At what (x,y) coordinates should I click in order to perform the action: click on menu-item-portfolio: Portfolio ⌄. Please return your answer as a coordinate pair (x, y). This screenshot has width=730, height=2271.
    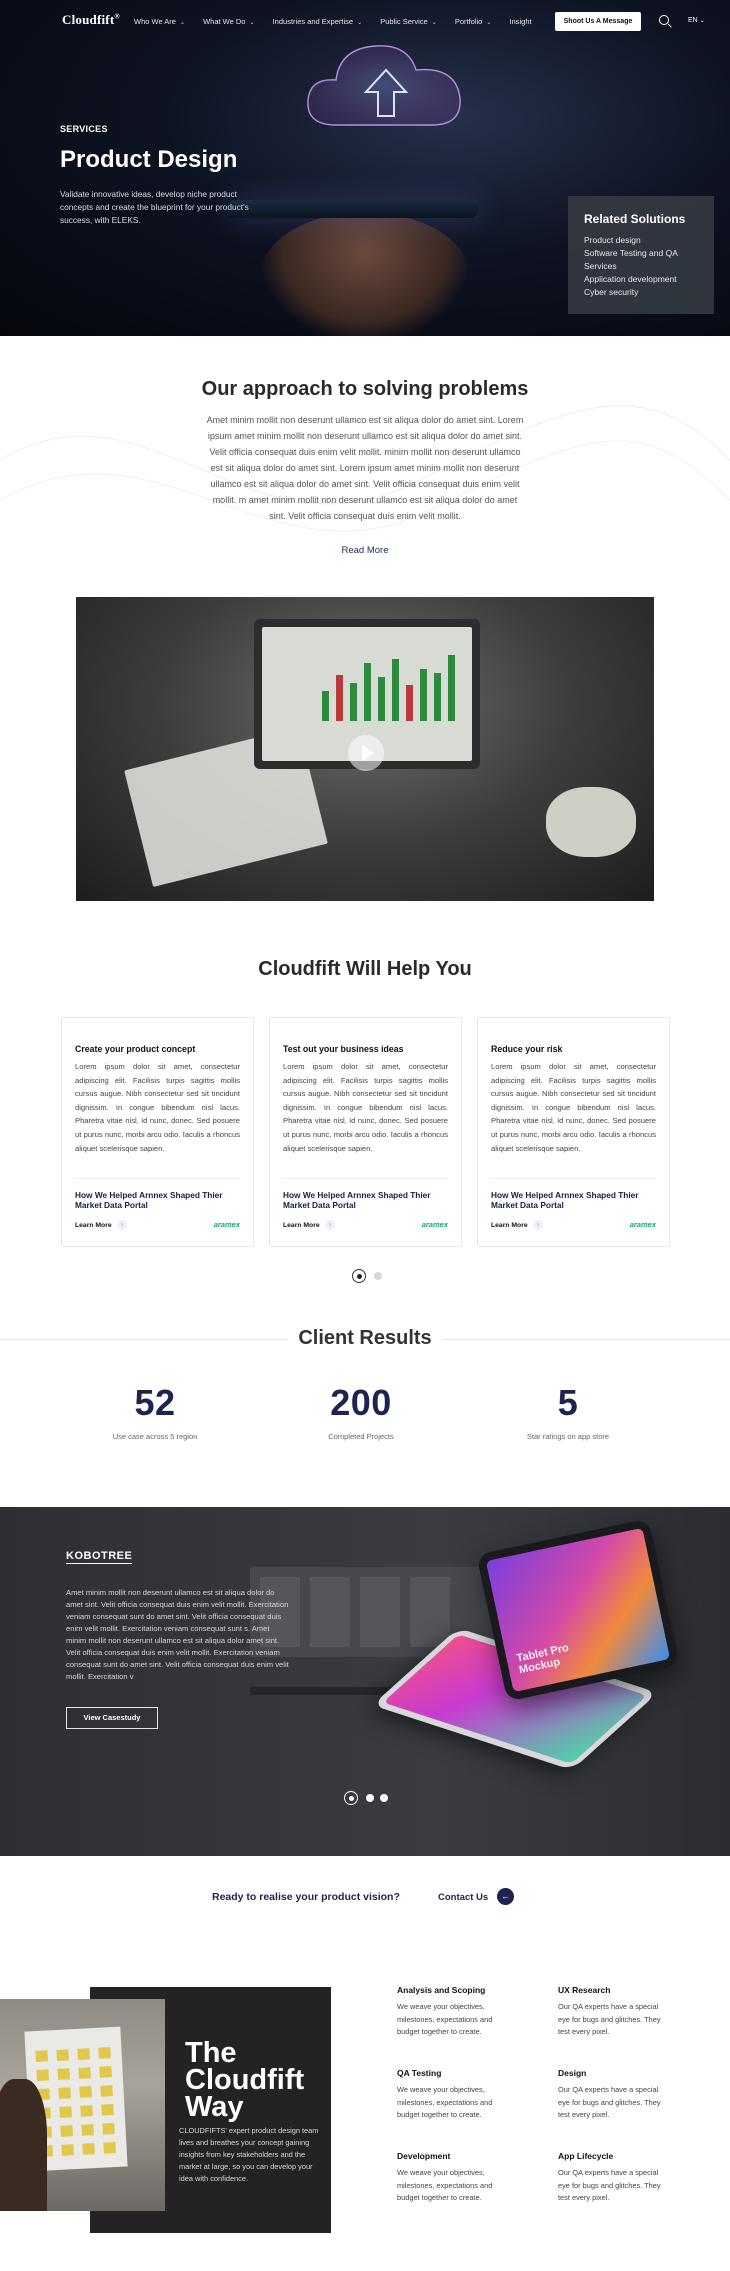
    Looking at the image, I should click on (473, 21).